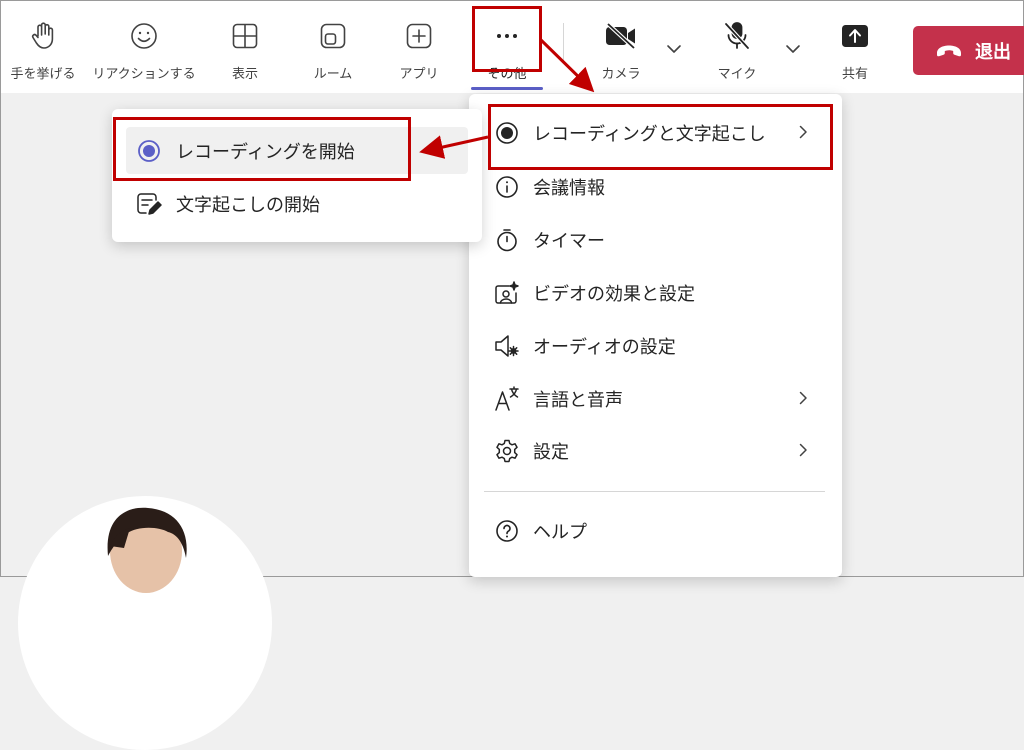 This screenshot has height=750, width=1024. I want to click on hand-icon, so click(43, 36).